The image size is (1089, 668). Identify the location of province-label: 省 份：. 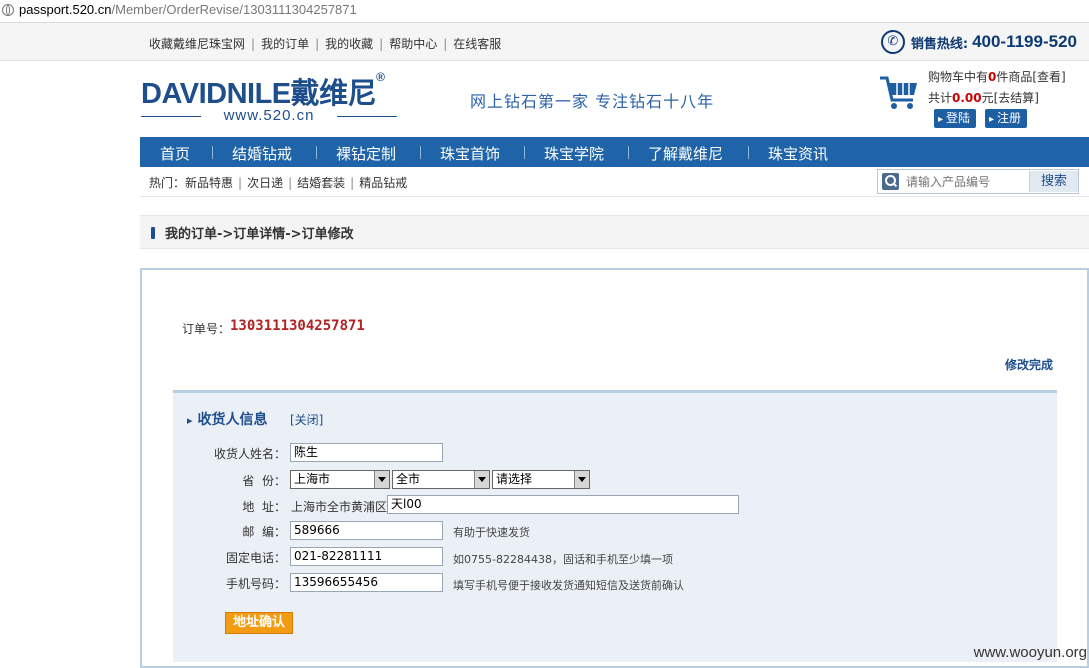
(264, 481).